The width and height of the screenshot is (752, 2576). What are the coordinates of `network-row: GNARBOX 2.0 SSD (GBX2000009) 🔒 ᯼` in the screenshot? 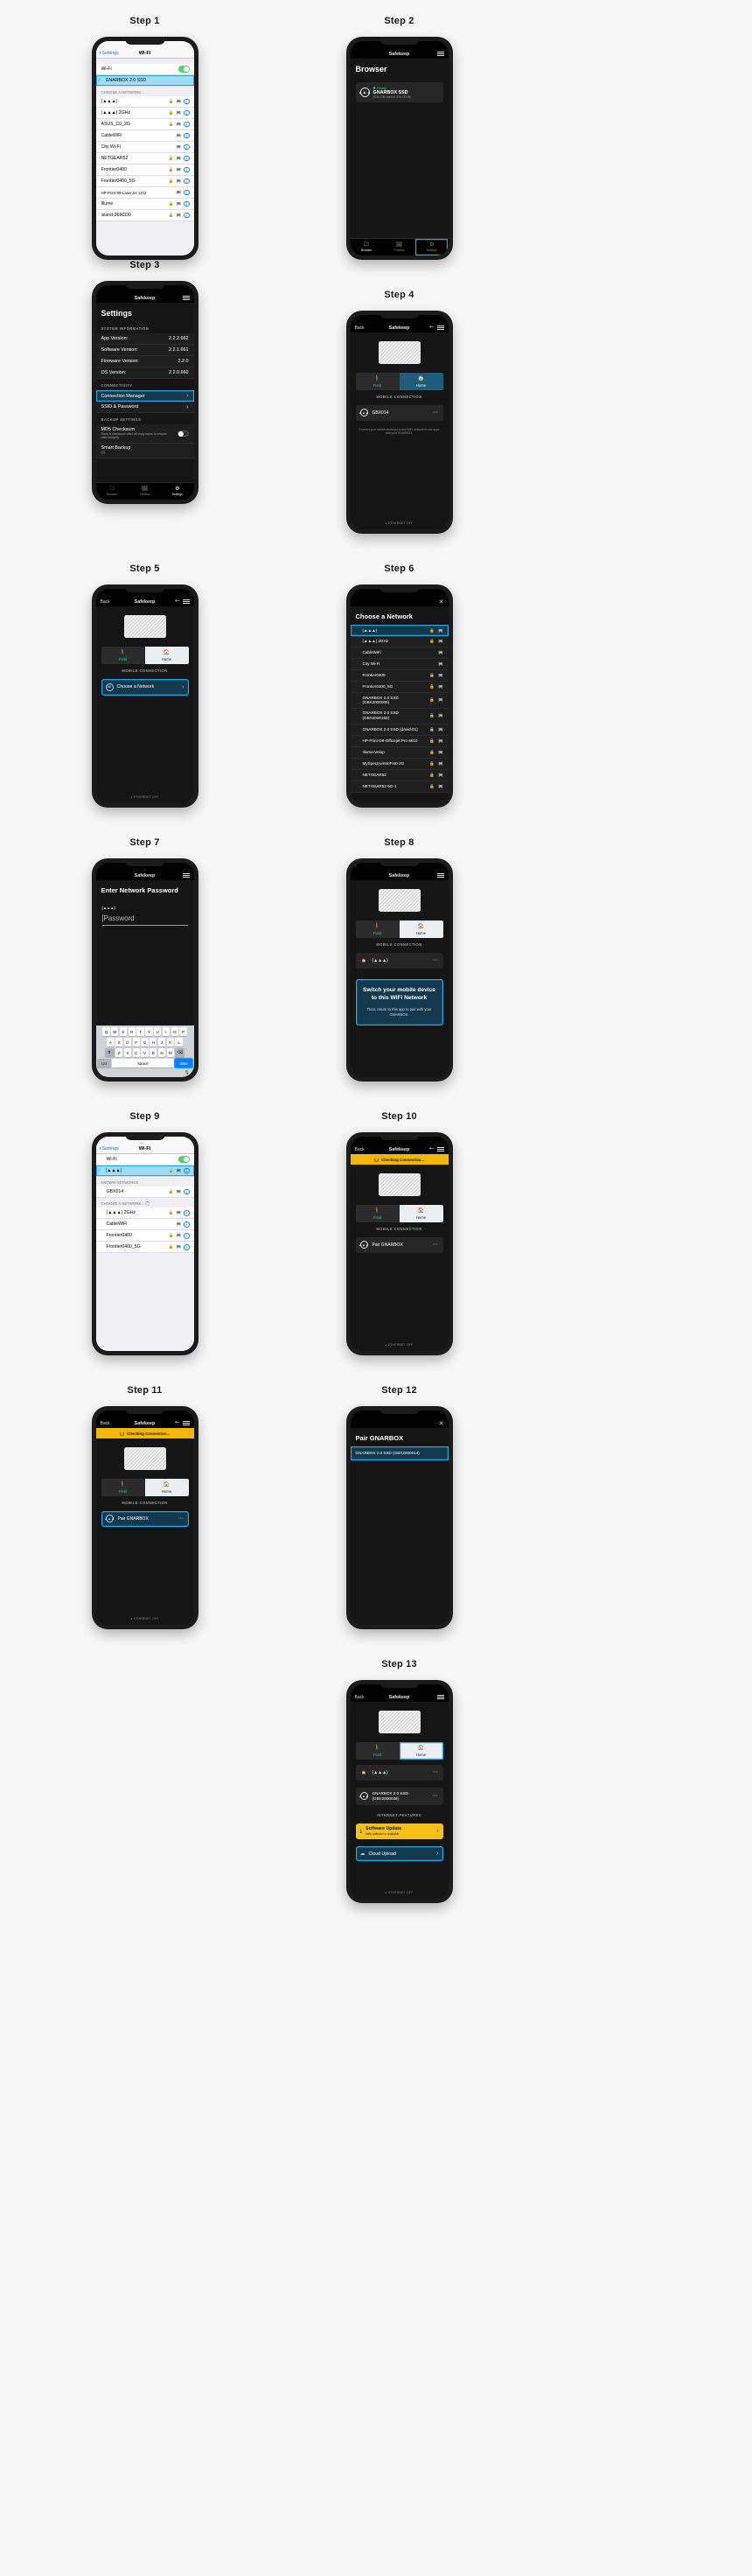 It's located at (399, 701).